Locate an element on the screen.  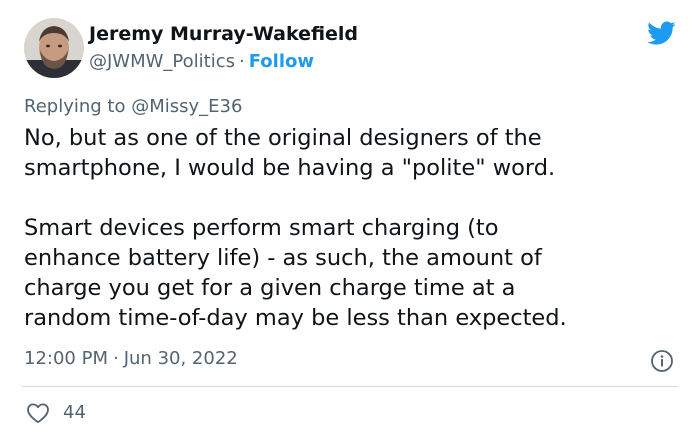
follow-button: Follow is located at coordinates (281, 61).